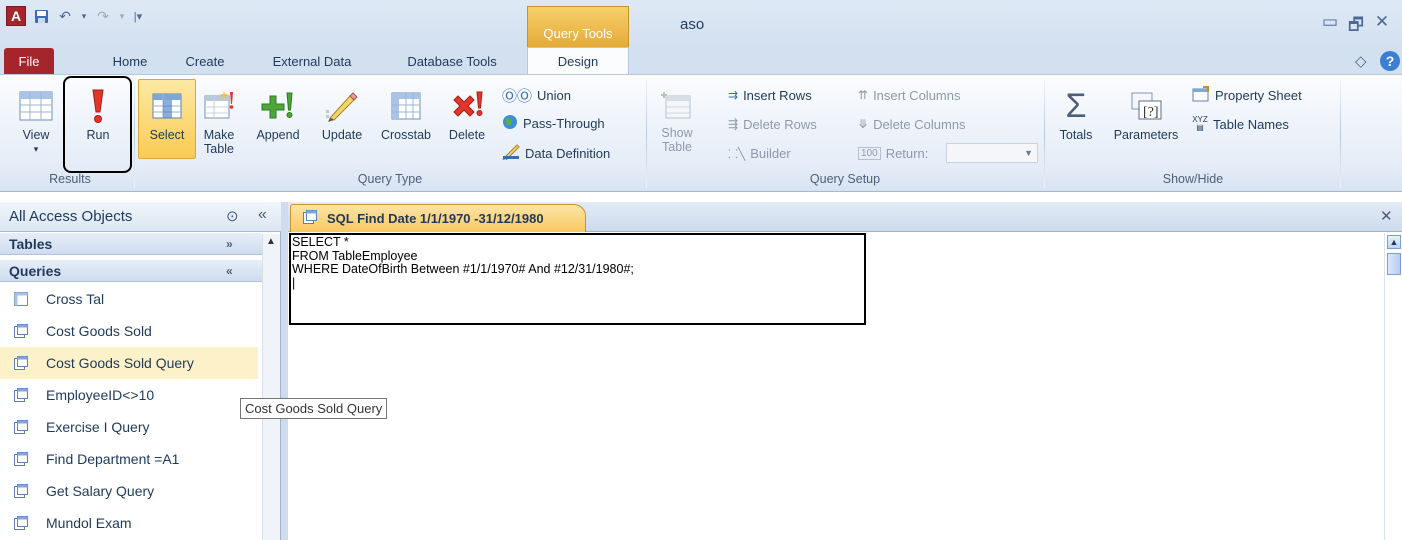  What do you see at coordinates (129, 427) in the screenshot?
I see `nav-item-query: Exercise I Query` at bounding box center [129, 427].